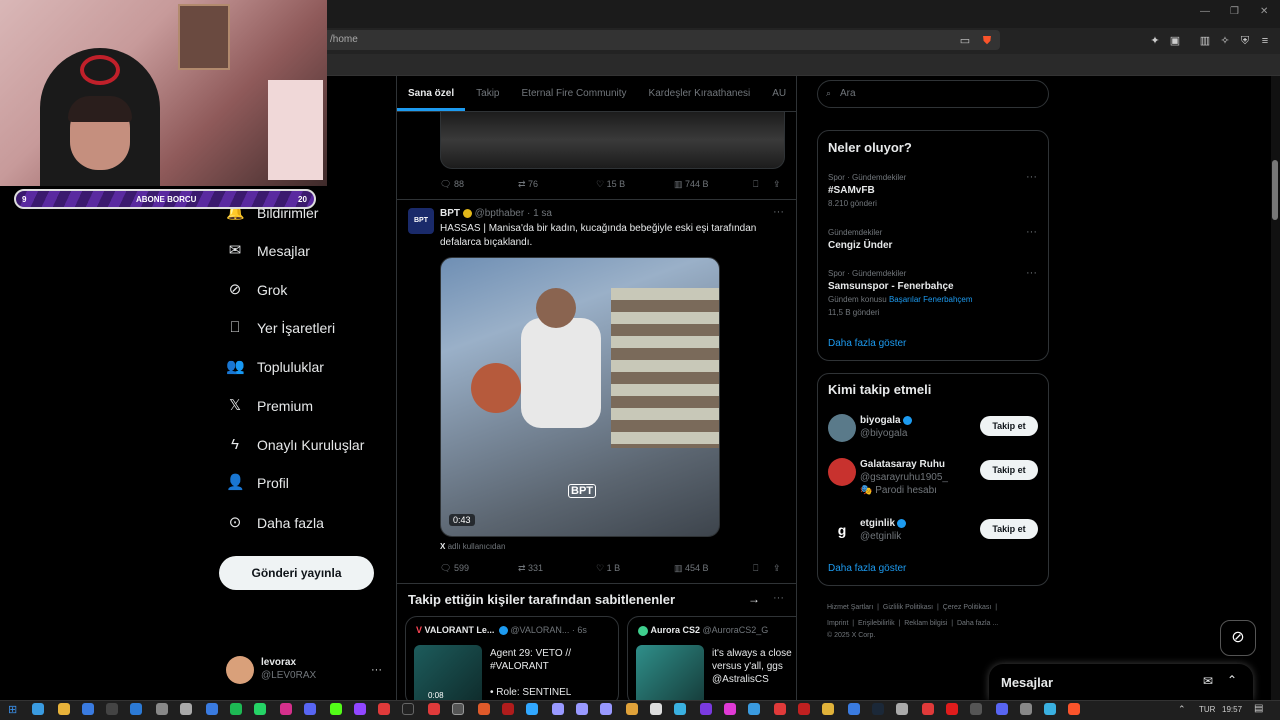 Image resolution: width=1280 pixels, height=720 pixels. I want to click on tweet-media, so click(612, 140).